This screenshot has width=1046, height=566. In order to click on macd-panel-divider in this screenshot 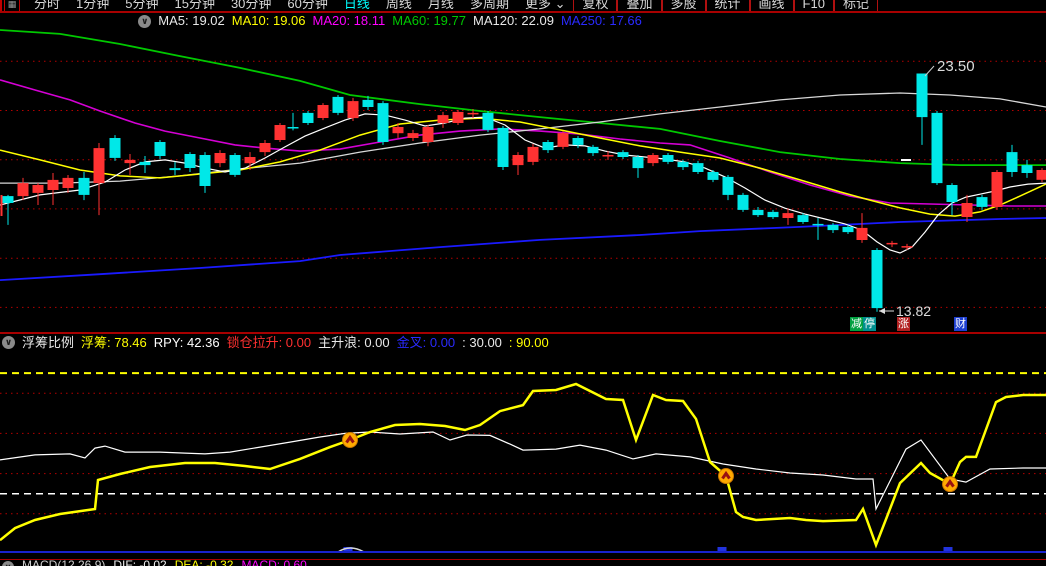, I will do `click(523, 552)`.